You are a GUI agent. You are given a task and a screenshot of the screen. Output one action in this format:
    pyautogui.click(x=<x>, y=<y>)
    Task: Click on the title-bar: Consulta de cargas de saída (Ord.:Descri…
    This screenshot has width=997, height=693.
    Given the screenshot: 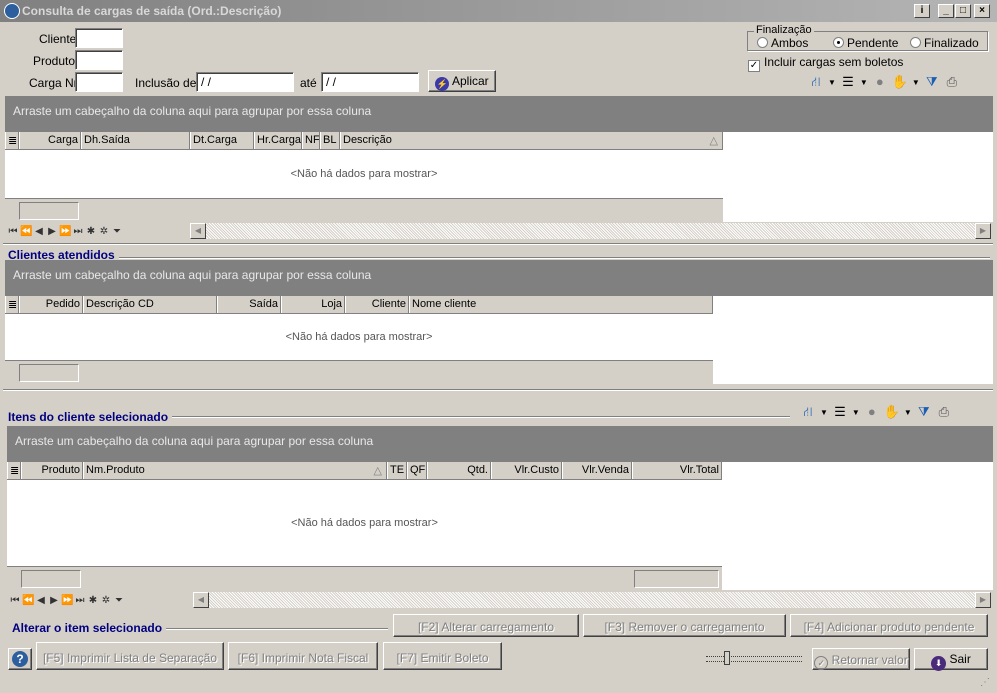 What is the action you would take?
    pyautogui.click(x=498, y=11)
    